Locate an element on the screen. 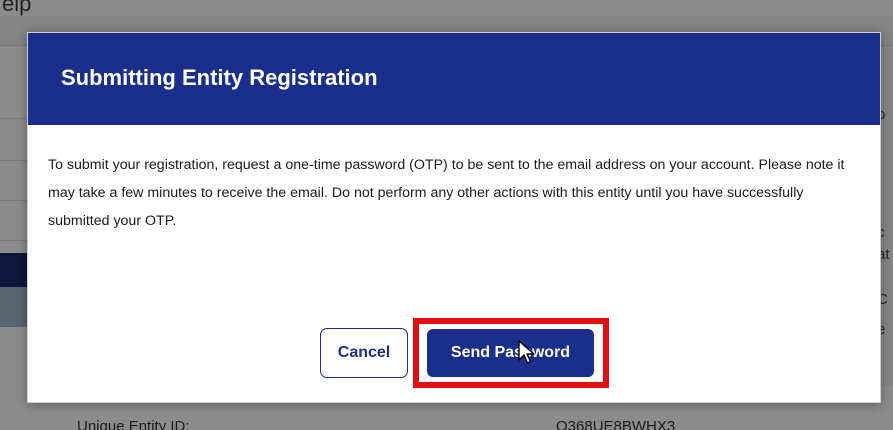 This screenshot has height=430, width=893. cancel-button: Cancel is located at coordinates (364, 353).